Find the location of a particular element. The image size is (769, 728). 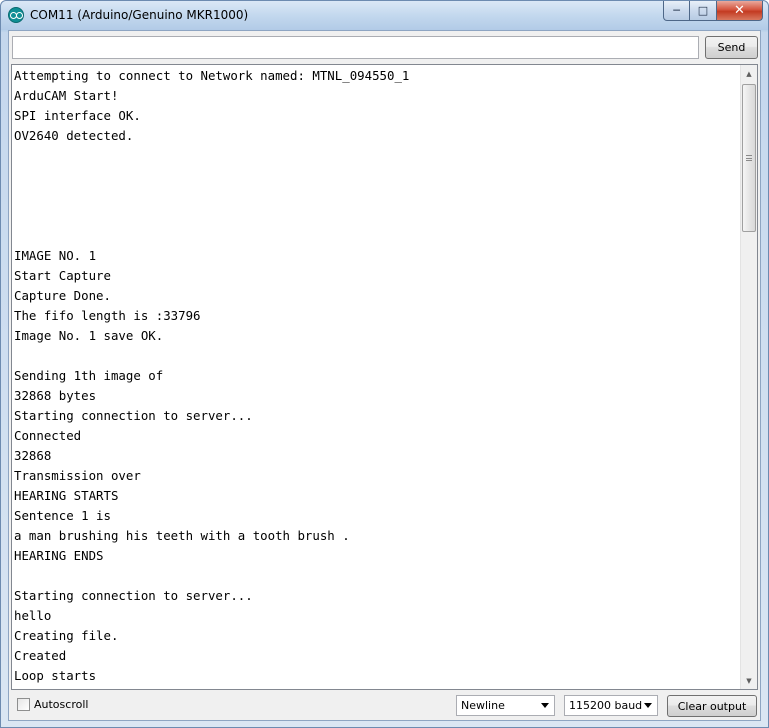

close-button: ✕ is located at coordinates (740, 11).